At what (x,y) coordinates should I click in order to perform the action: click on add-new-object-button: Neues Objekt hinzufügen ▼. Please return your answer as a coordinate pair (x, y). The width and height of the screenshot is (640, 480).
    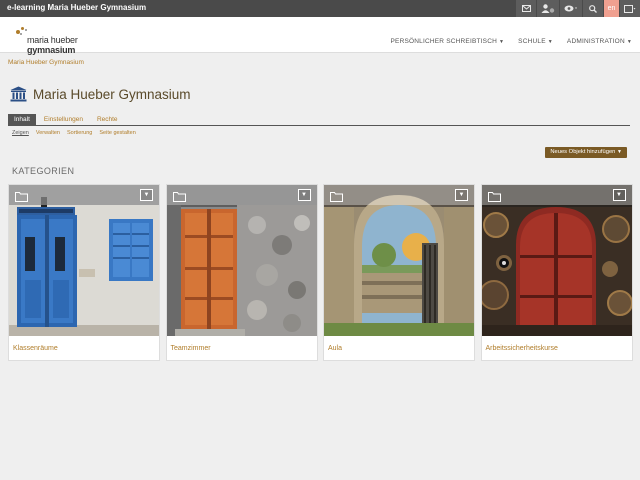
    Looking at the image, I should click on (586, 152).